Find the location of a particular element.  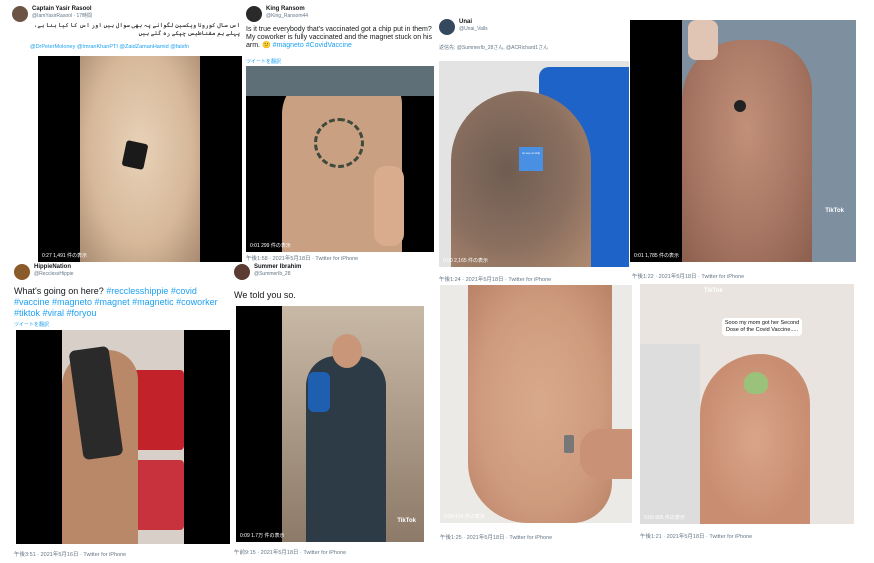

video-player: no soy el chip 0:00 2,165 件の表示 is located at coordinates (534, 164).